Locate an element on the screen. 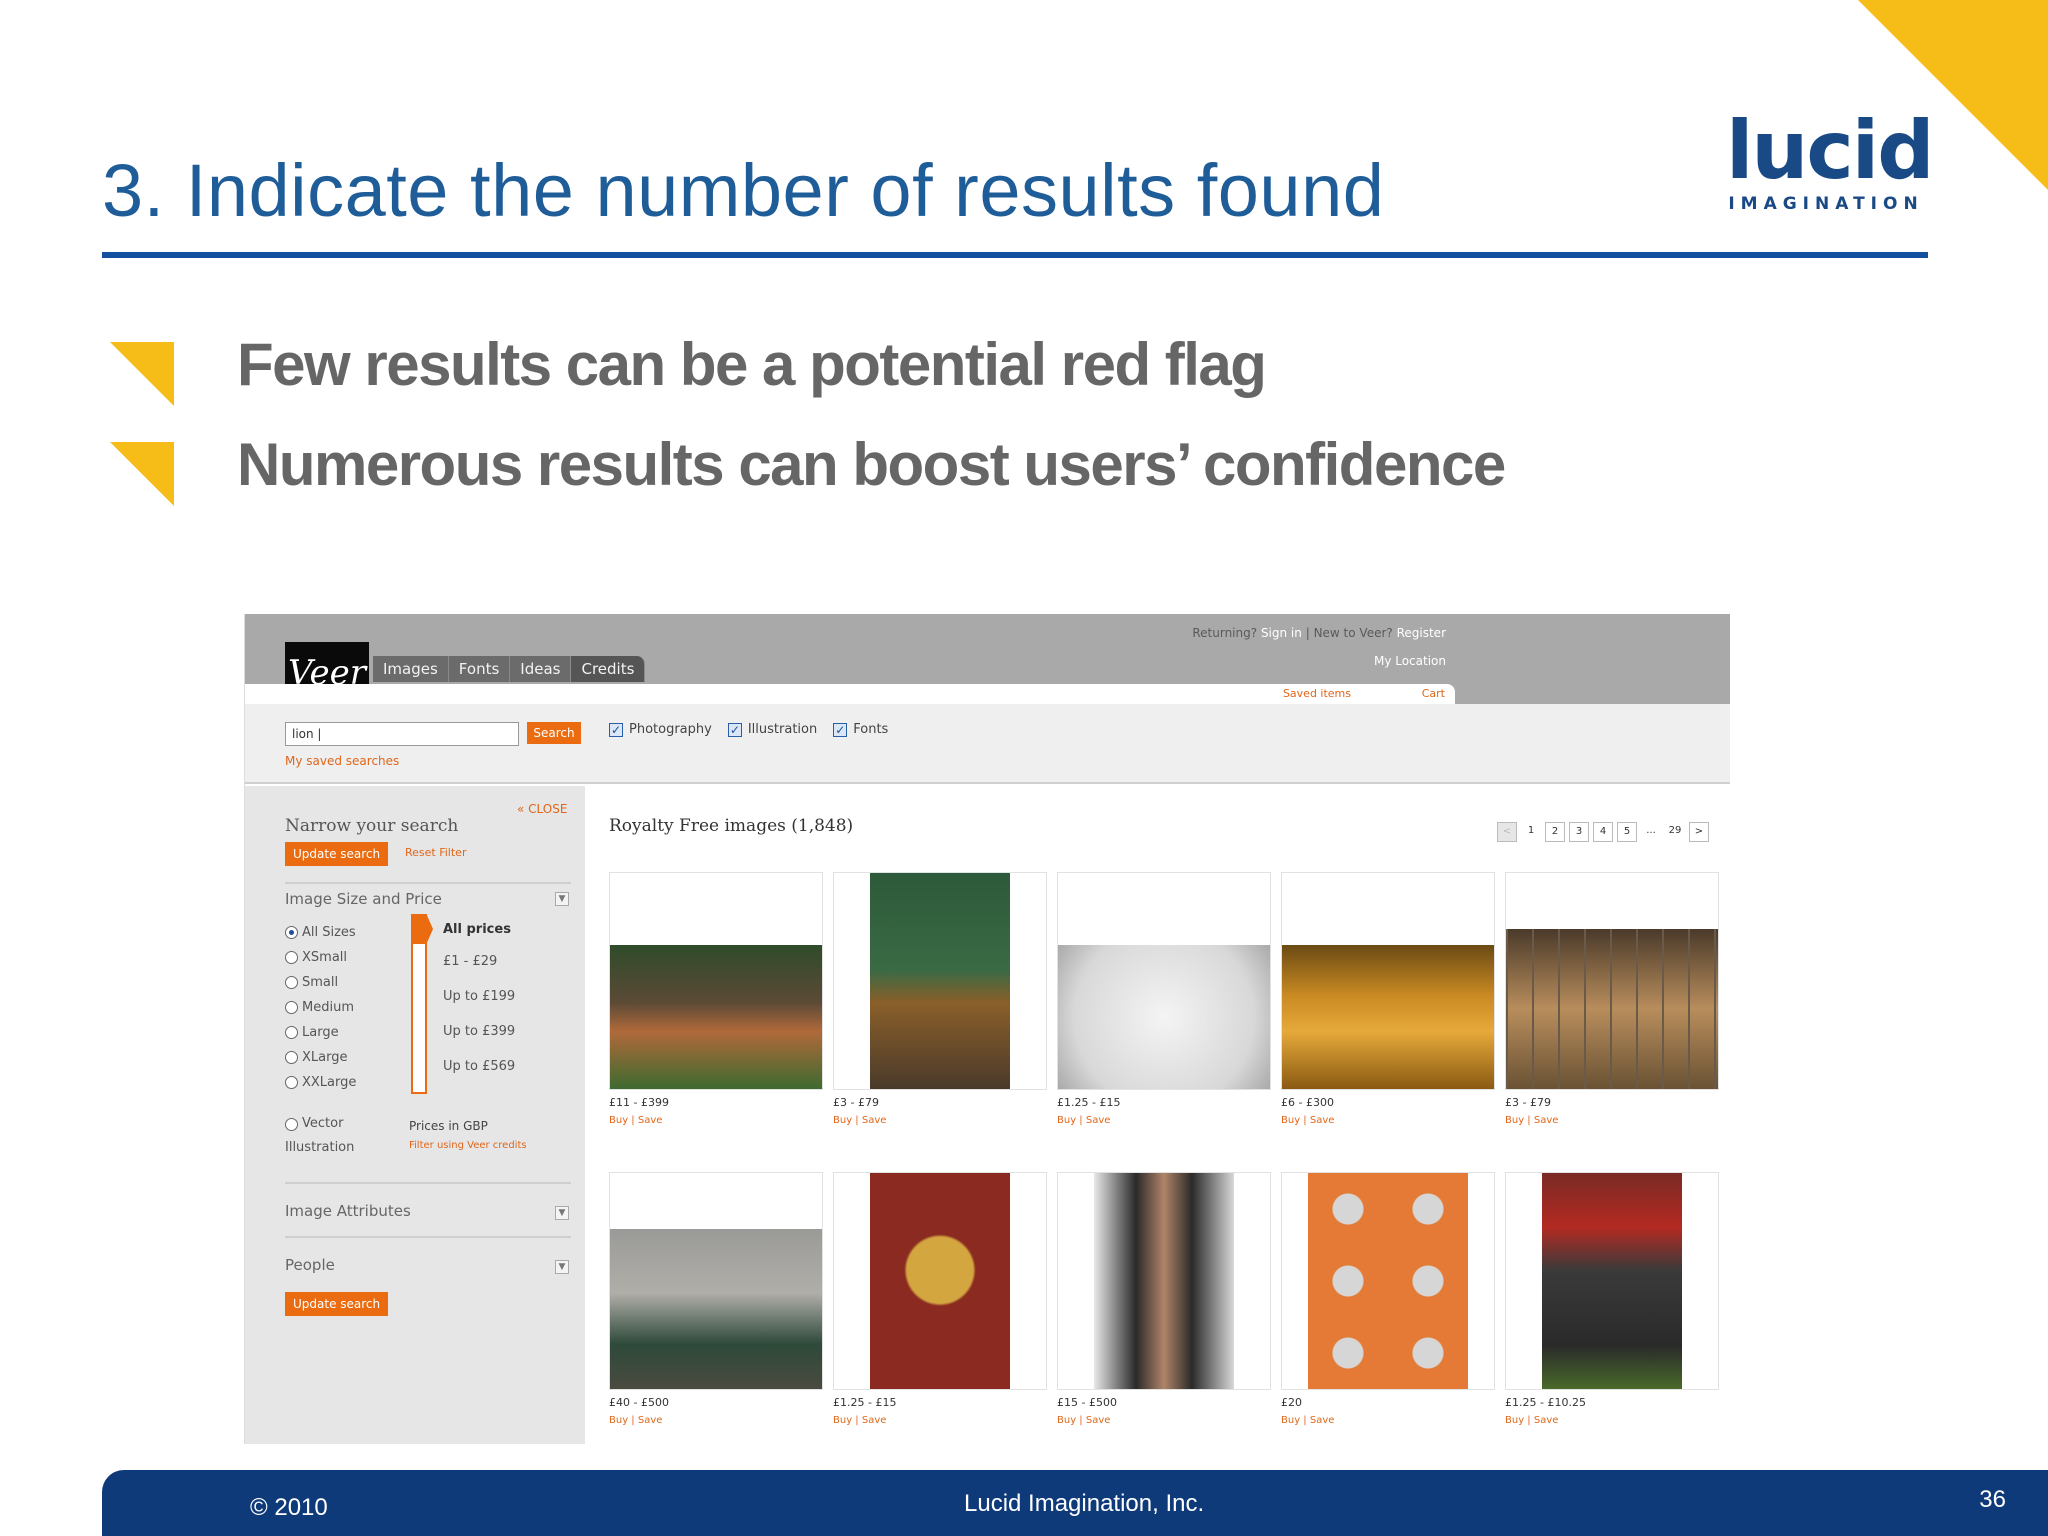  page-2: 2 is located at coordinates (1555, 832).